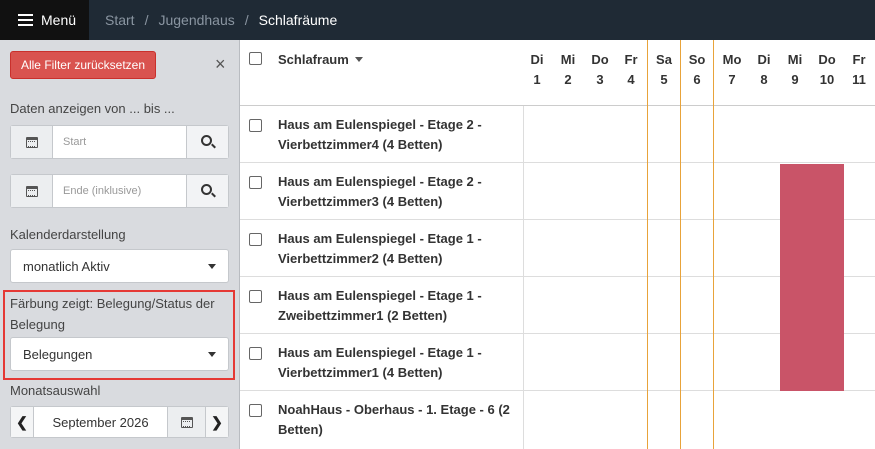 This screenshot has height=449, width=875. What do you see at coordinates (437, 20) in the screenshot?
I see `top-navbar: Menü Start / Jugendhaus / Schlafräume` at bounding box center [437, 20].